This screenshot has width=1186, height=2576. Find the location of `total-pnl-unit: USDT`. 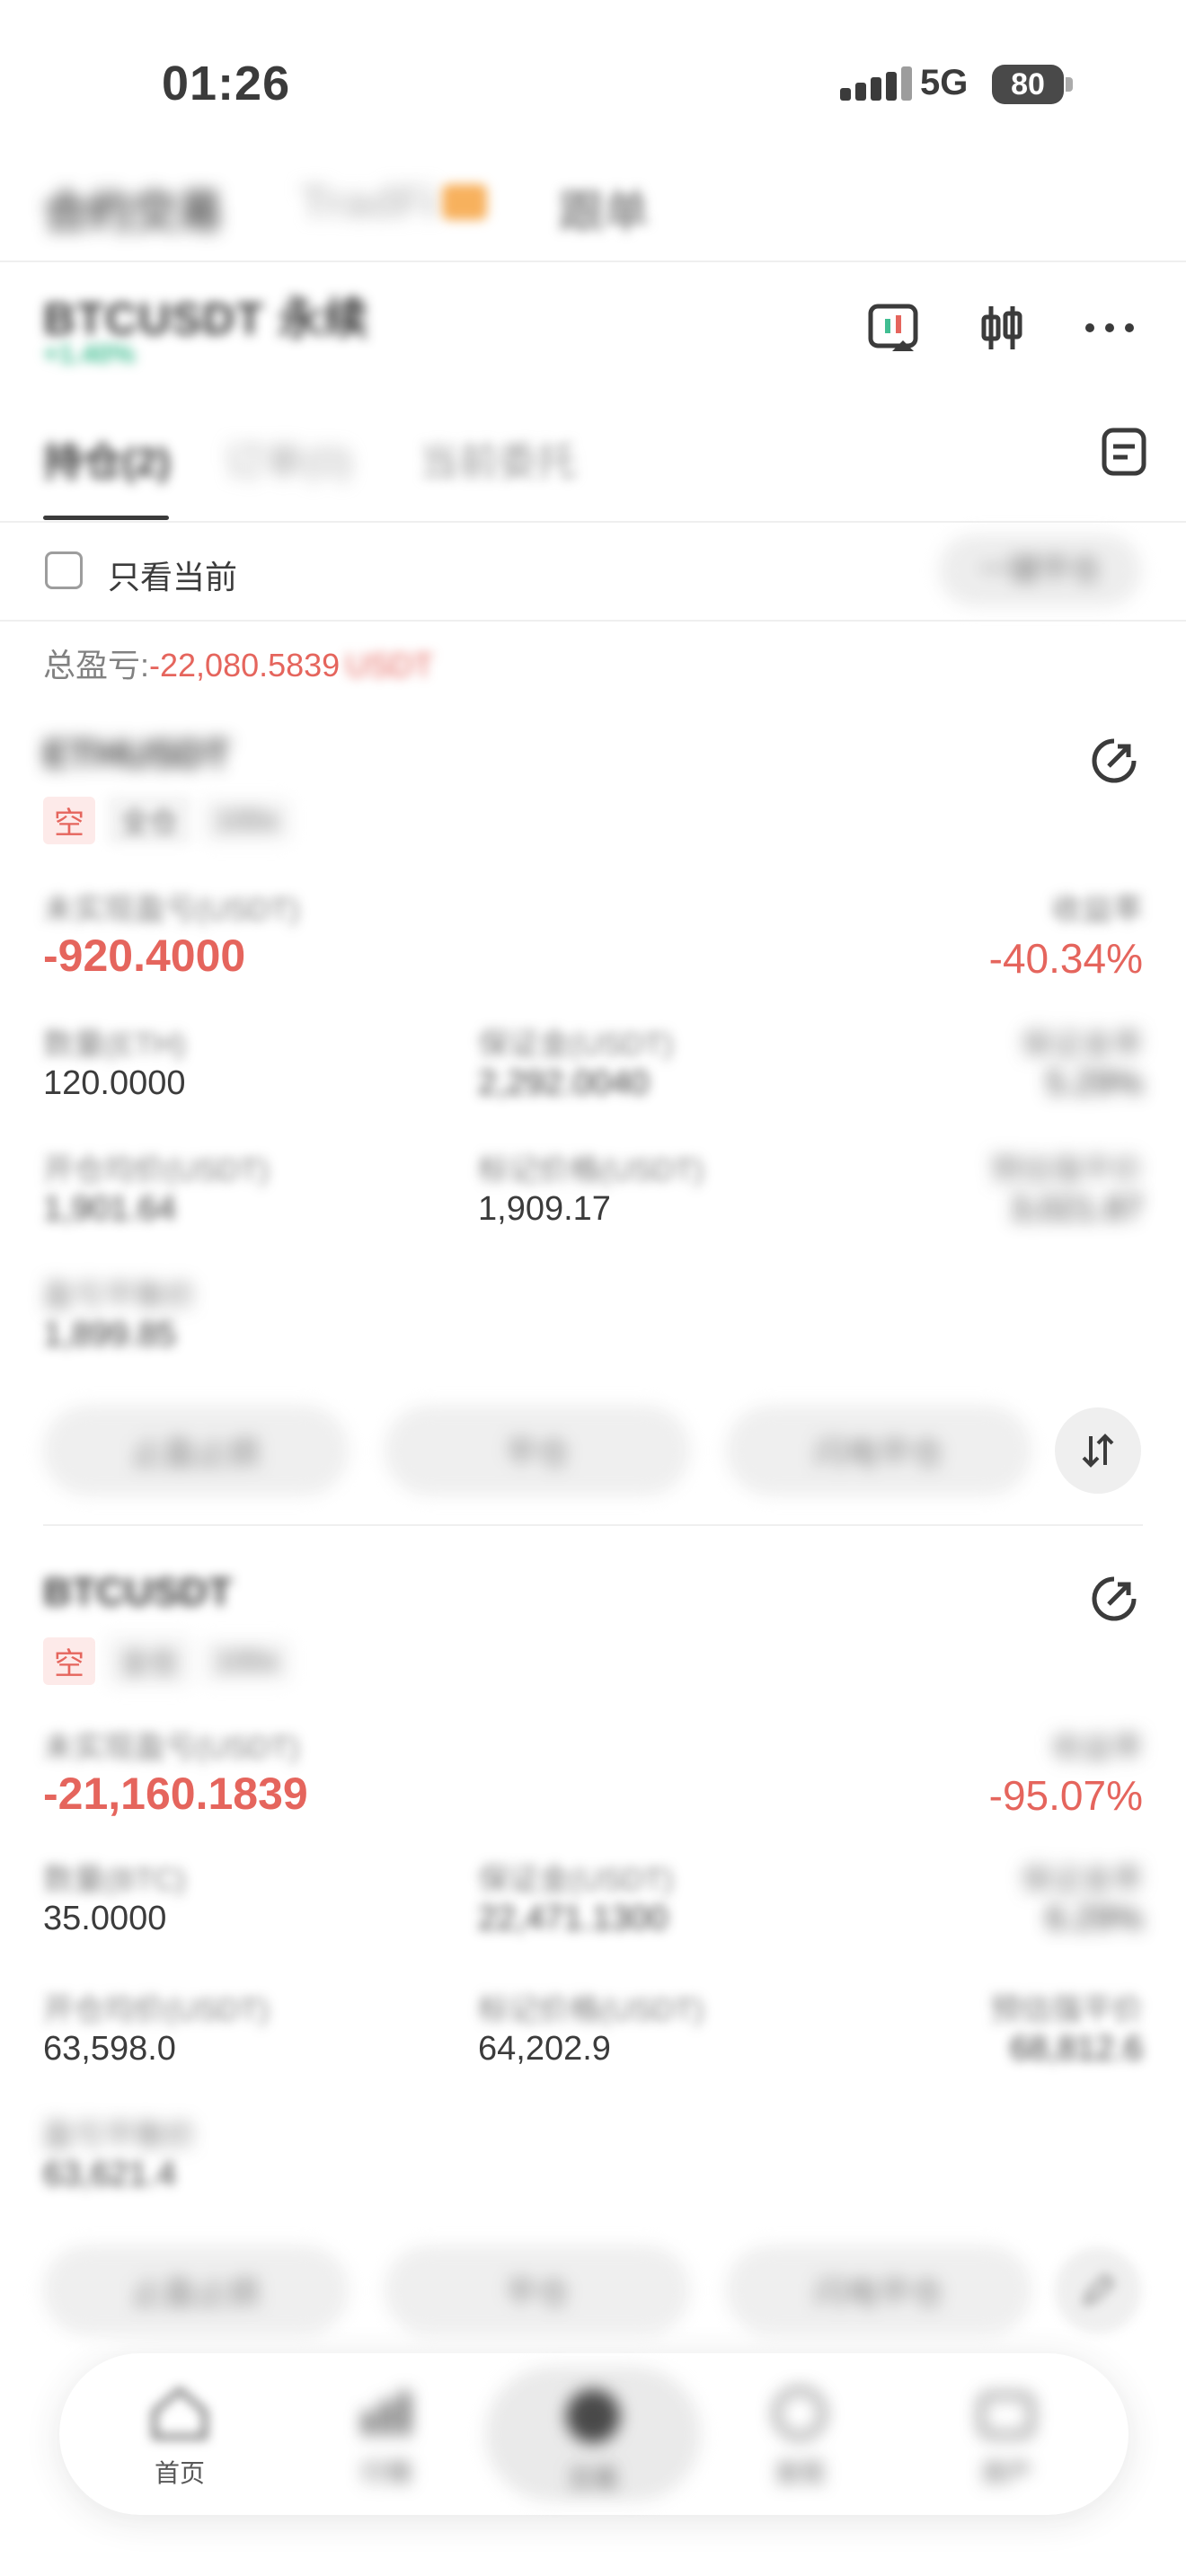

total-pnl-unit: USDT is located at coordinates (389, 665).